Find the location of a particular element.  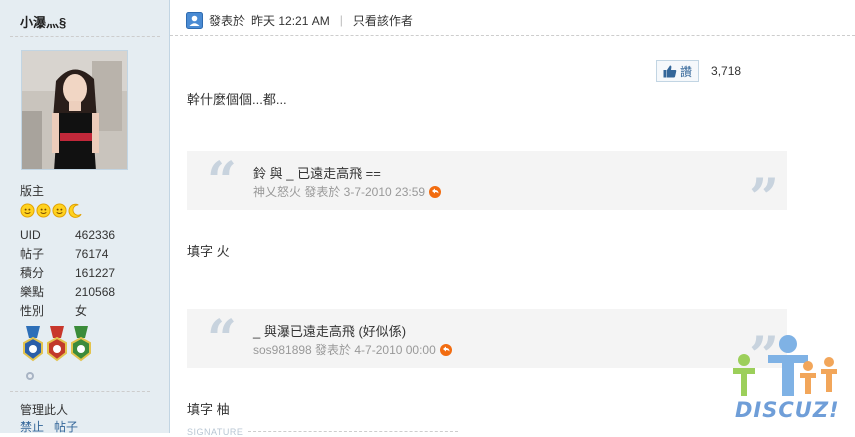

medal-red-icon is located at coordinates (57, 344).